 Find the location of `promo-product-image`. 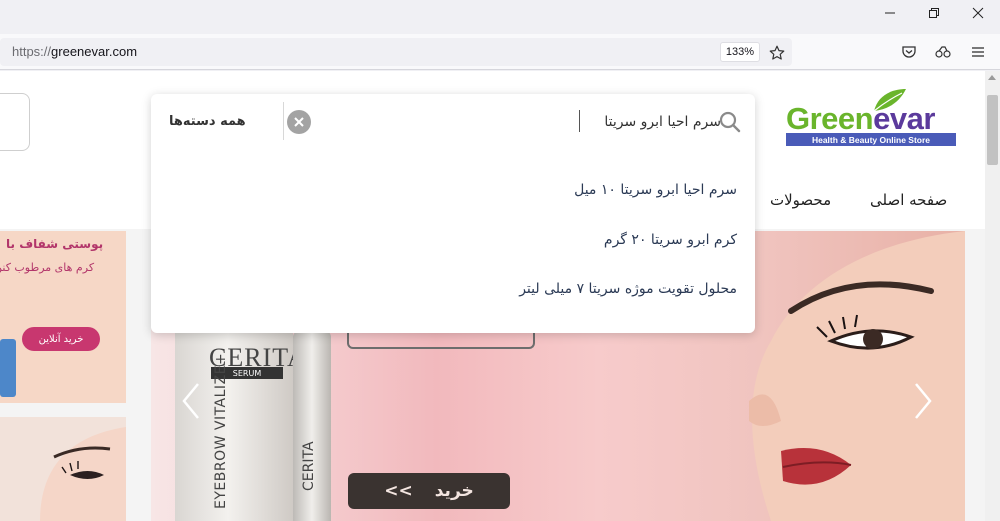

promo-product-image is located at coordinates (8, 368).